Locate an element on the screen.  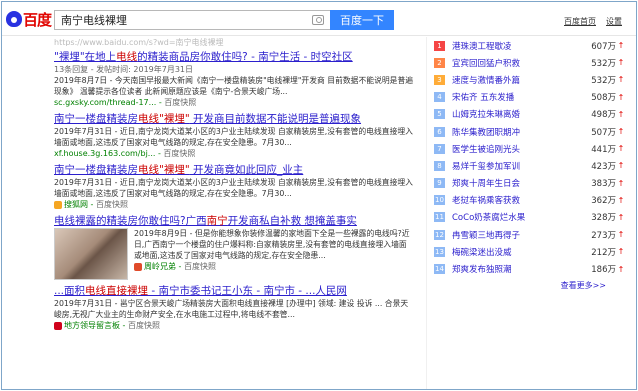
rank-value: 532万 is located at coordinates (603, 63).